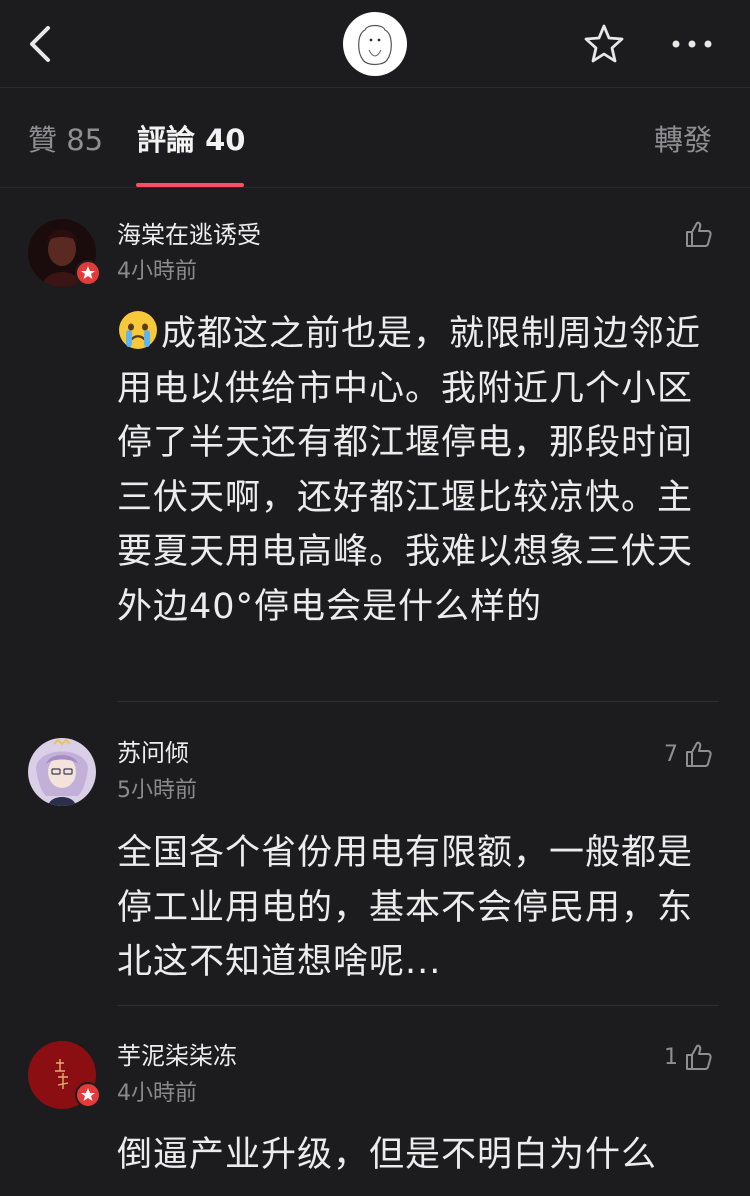 This screenshot has height=1196, width=750. What do you see at coordinates (177, 1056) in the screenshot?
I see `username: 芋泥柒柒冻` at bounding box center [177, 1056].